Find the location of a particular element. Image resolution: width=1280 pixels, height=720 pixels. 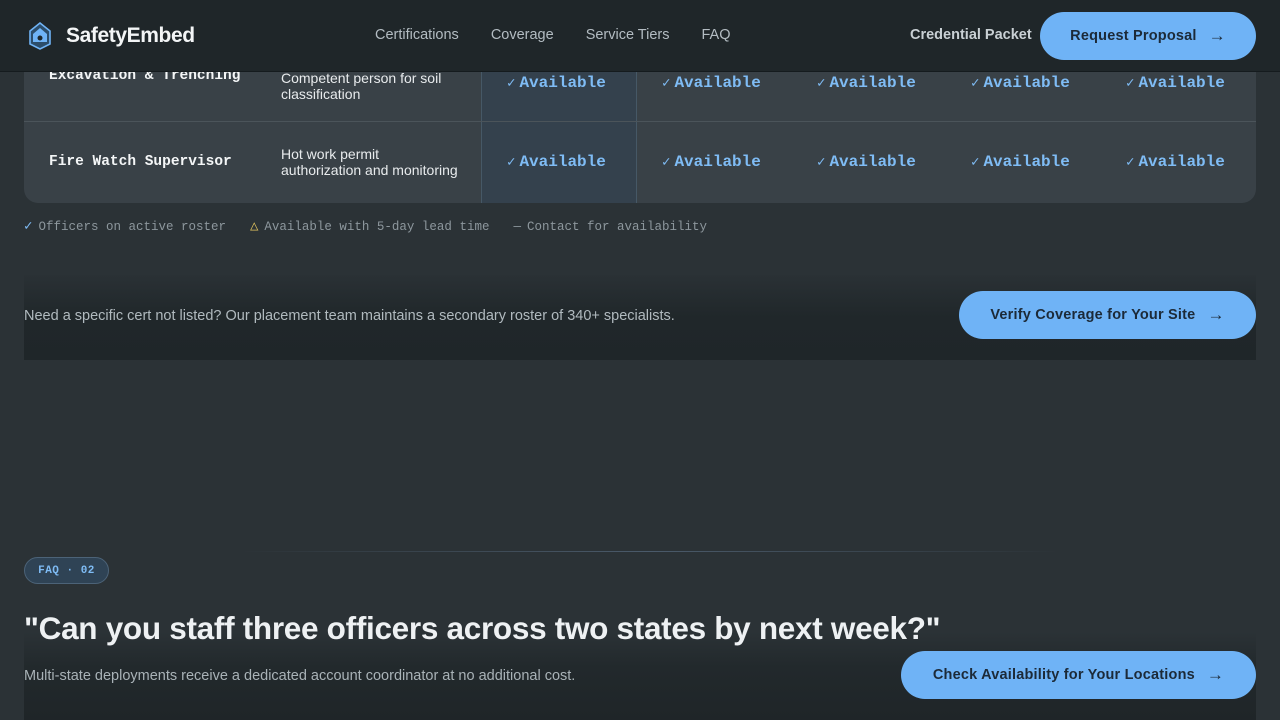

nav-coverage: Coverage is located at coordinates (522, 35).